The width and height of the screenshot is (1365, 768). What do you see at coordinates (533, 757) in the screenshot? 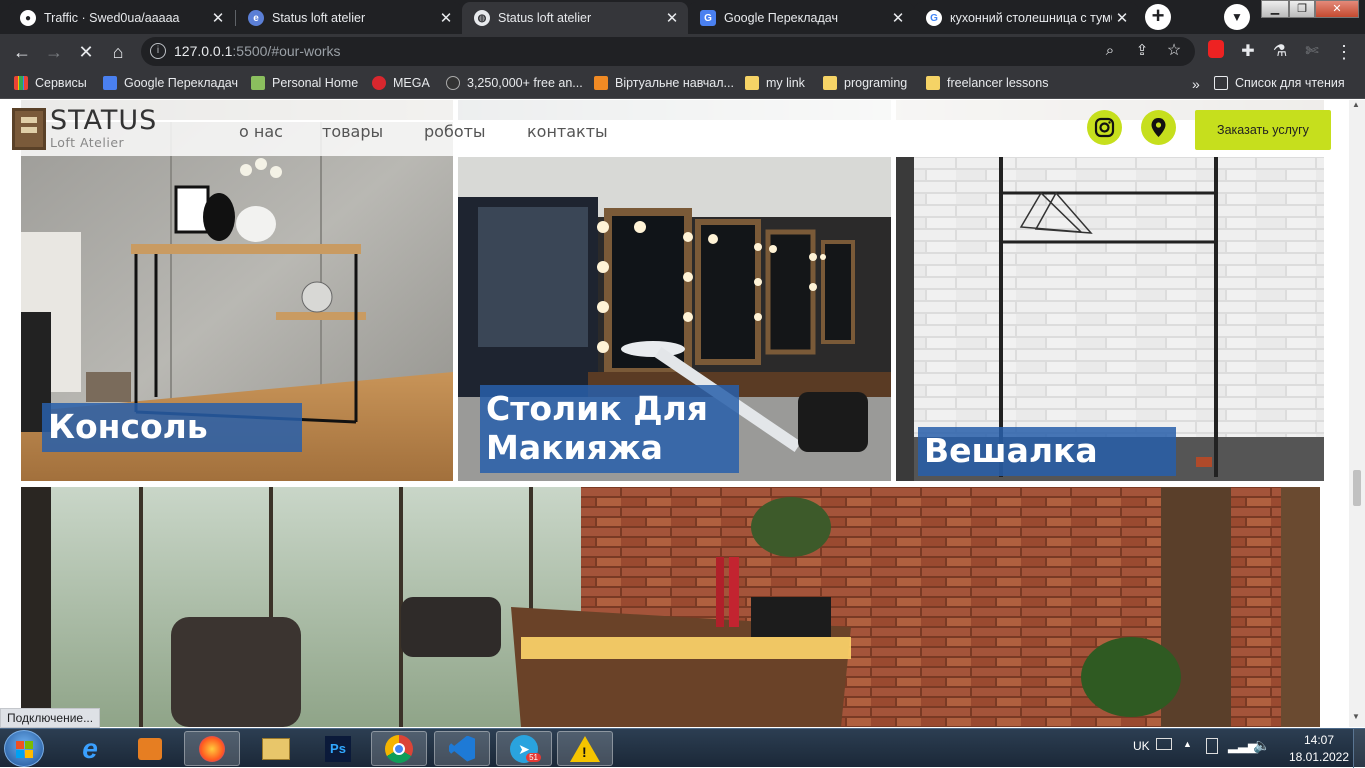
I see `telegram-badge: 51` at bounding box center [533, 757].